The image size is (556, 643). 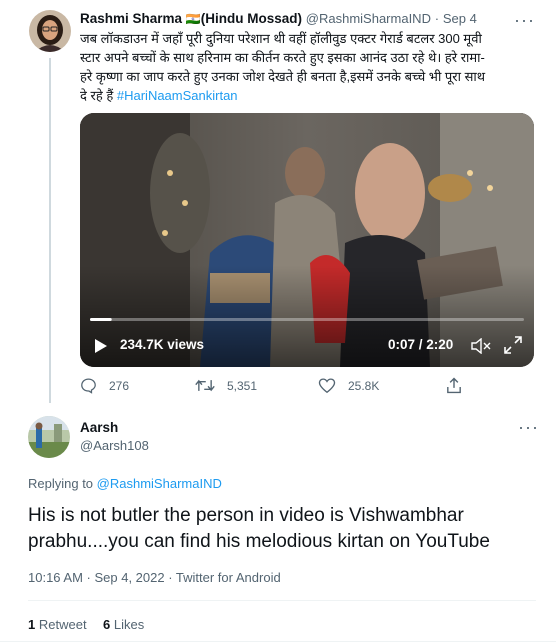 What do you see at coordinates (104, 385) in the screenshot?
I see `reply-action: 276` at bounding box center [104, 385].